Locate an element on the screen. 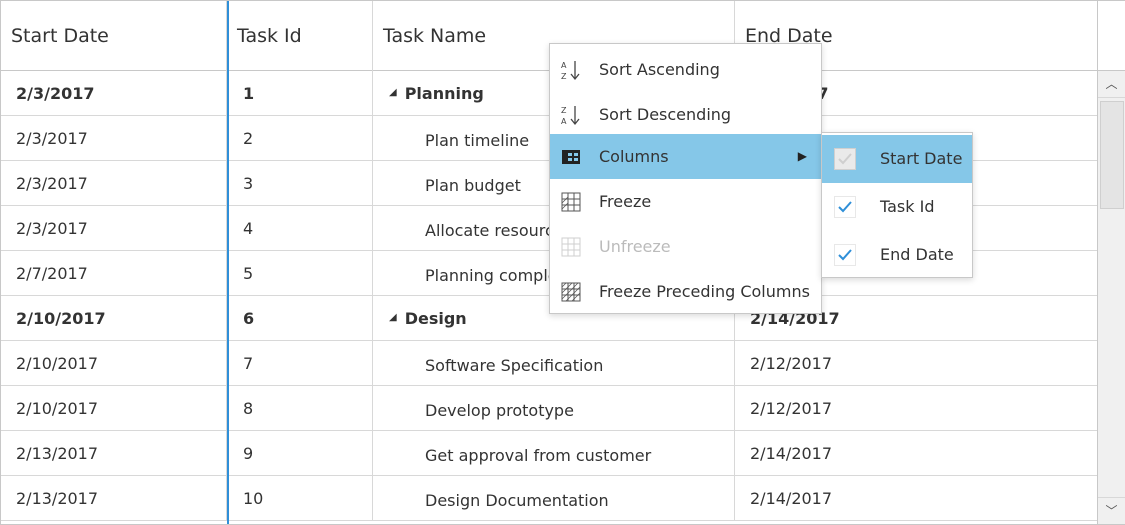 The width and height of the screenshot is (1125, 525). columns-submenu: Start Date Task Id End Date is located at coordinates (897, 205).